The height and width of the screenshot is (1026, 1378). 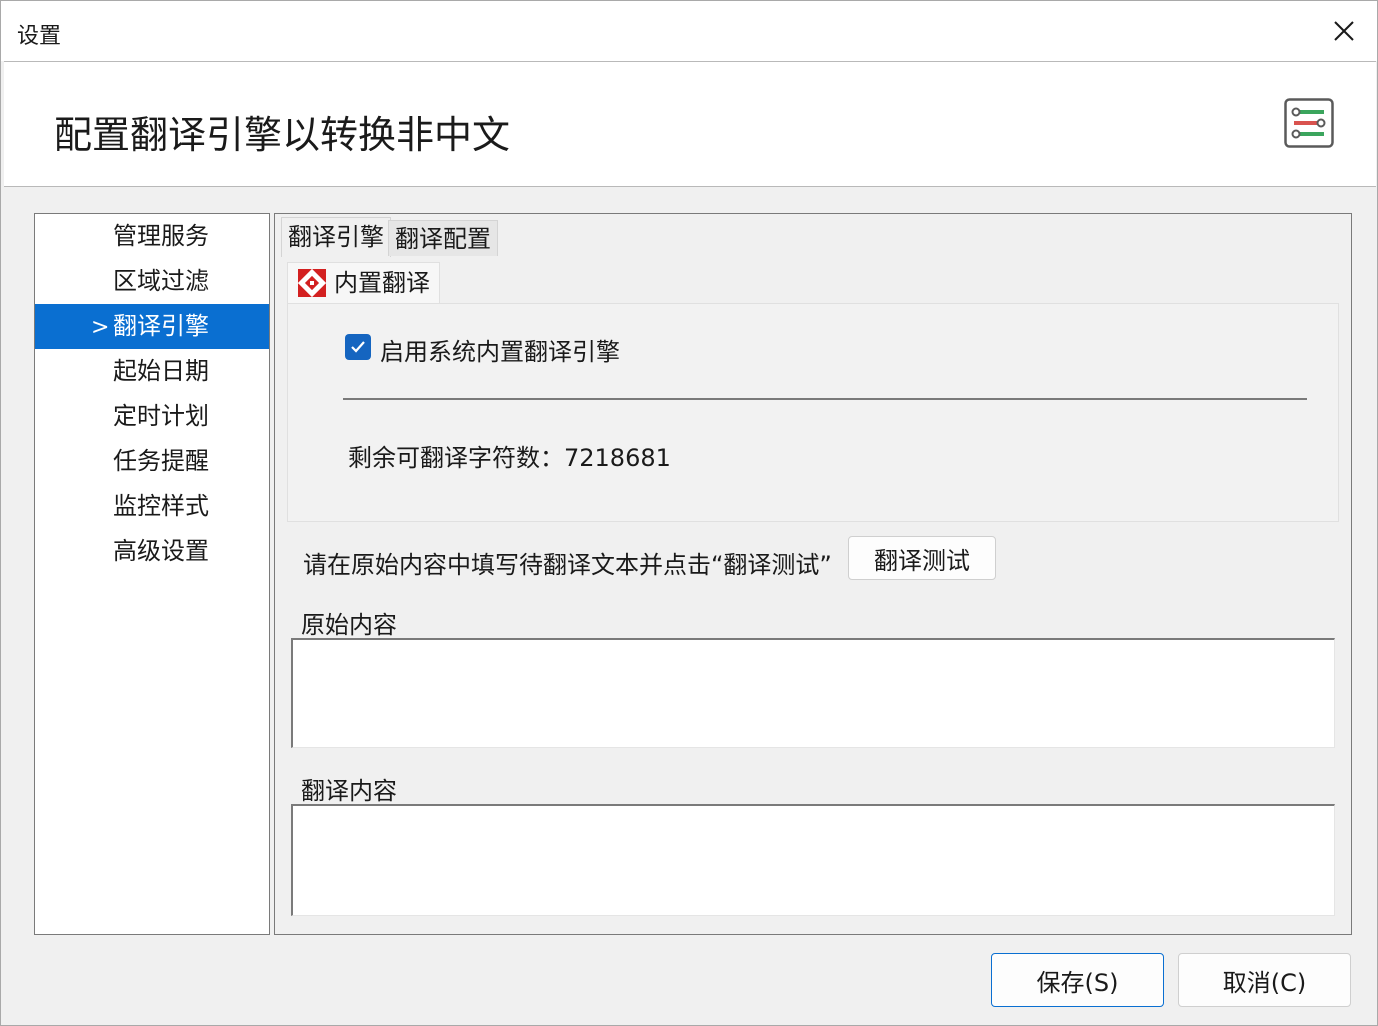 I want to click on save-button: 保存(S), so click(x=1077, y=980).